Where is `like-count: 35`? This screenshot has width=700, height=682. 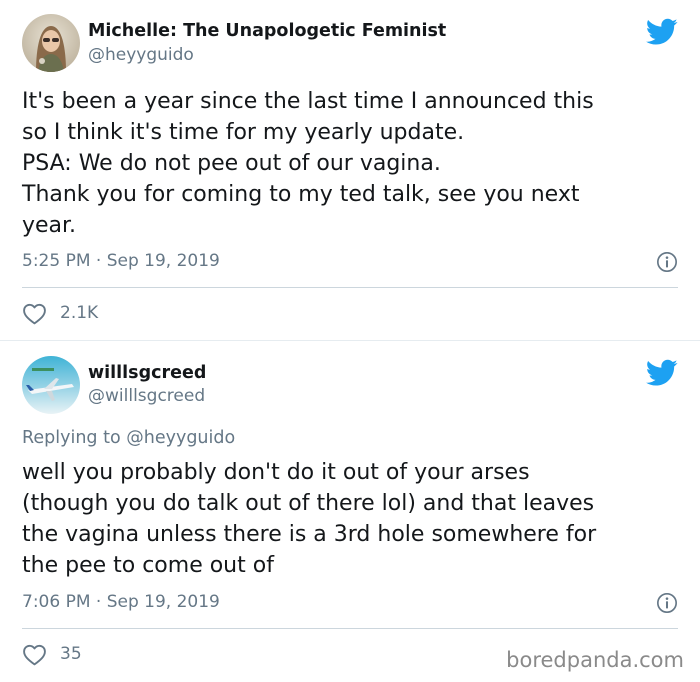 like-count: 35 is located at coordinates (71, 654).